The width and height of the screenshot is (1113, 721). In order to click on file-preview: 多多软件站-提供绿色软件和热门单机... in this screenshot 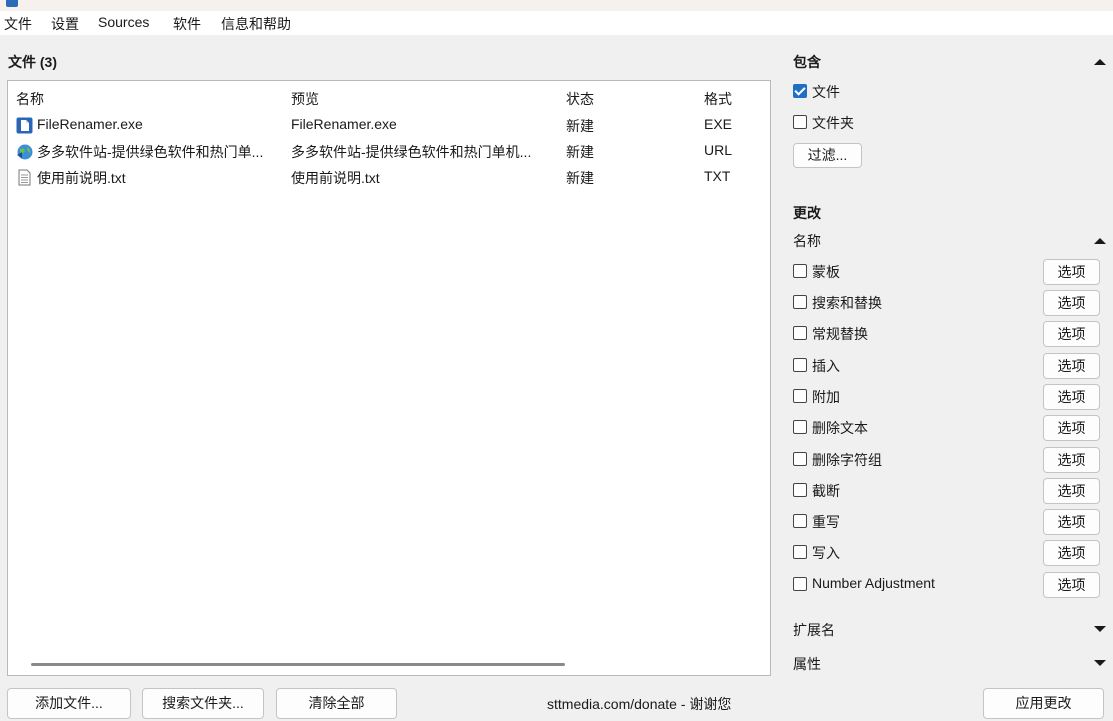, I will do `click(411, 152)`.